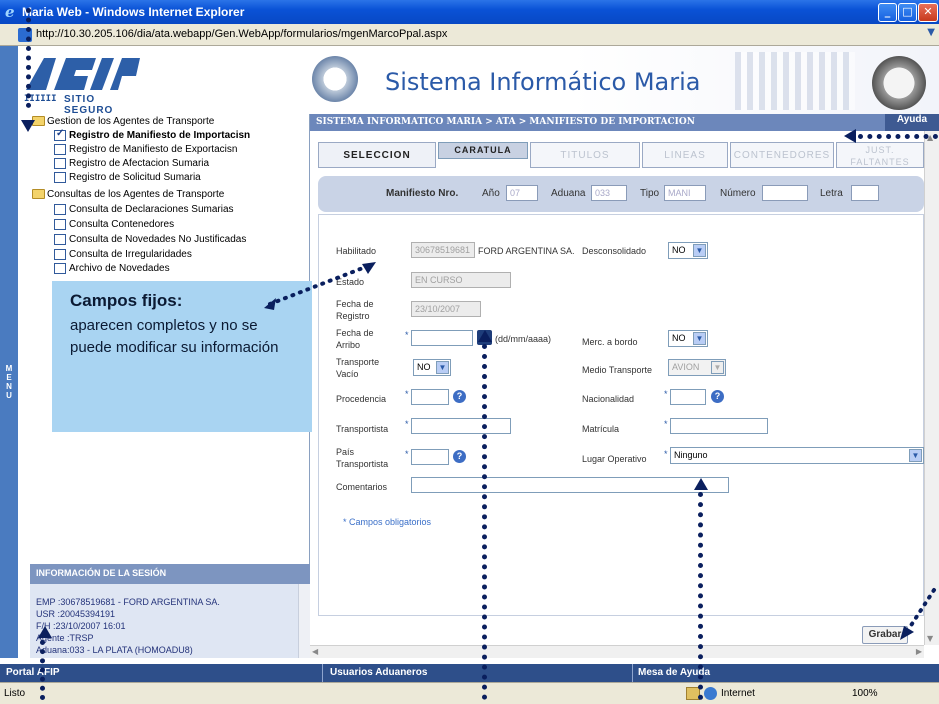  Describe the element at coordinates (315, 651) in the screenshot. I see `scroll-left-icon: ◀` at that location.